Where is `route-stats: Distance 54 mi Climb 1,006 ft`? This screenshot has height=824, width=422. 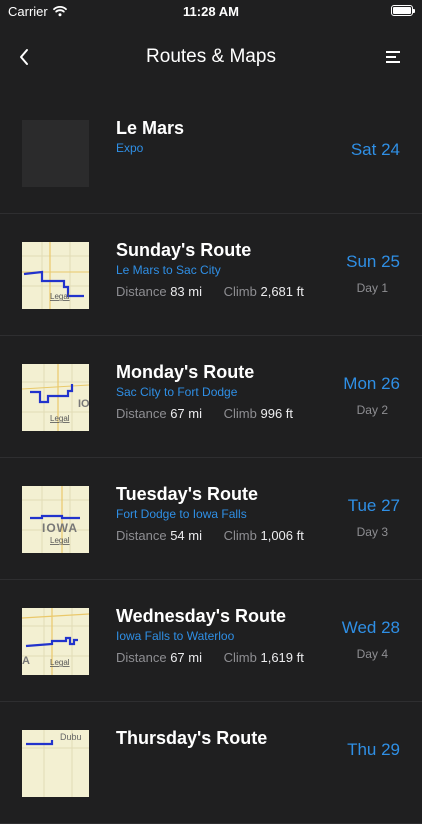 route-stats: Distance 54 mi Climb 1,006 ft is located at coordinates (210, 535).